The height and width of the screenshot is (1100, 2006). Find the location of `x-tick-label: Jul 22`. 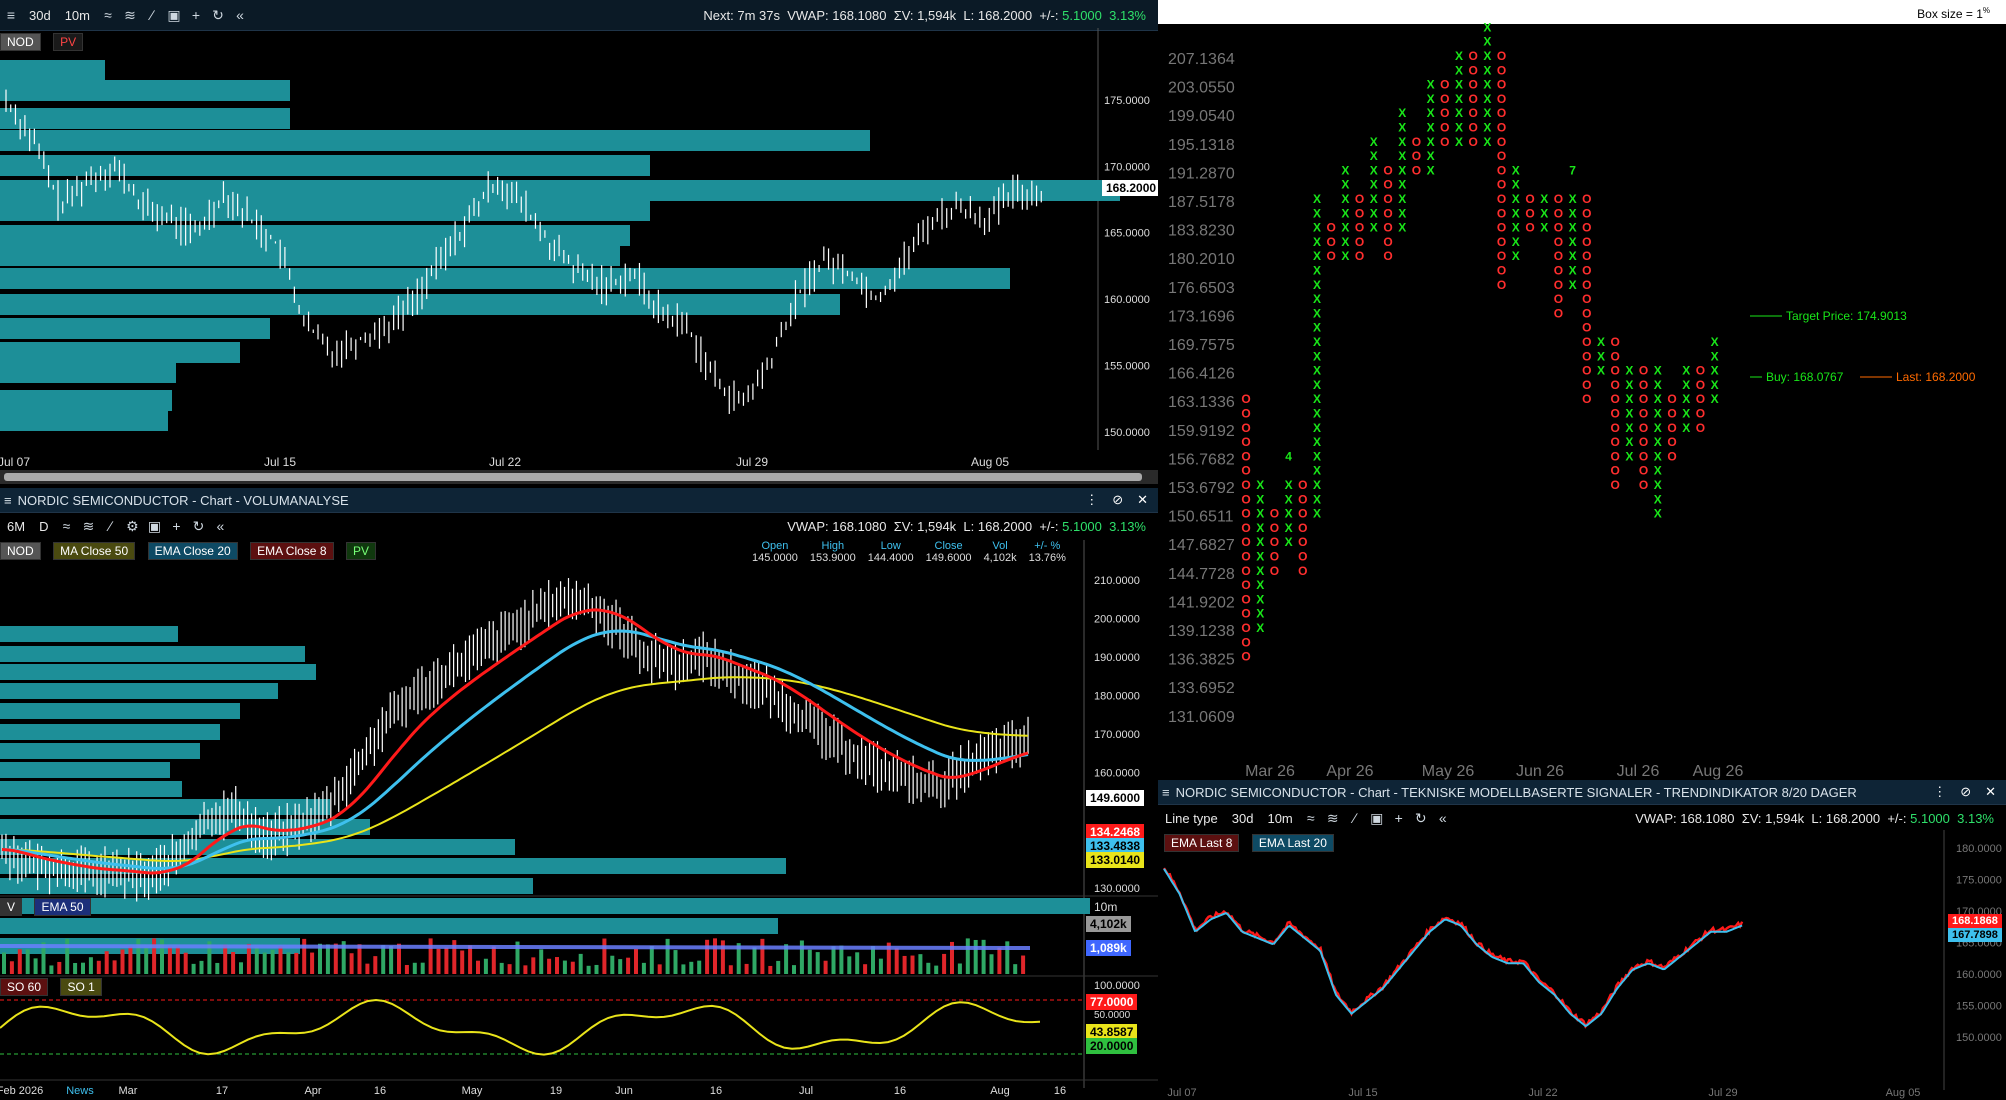

x-tick-label: Jul 22 is located at coordinates (1542, 1093).